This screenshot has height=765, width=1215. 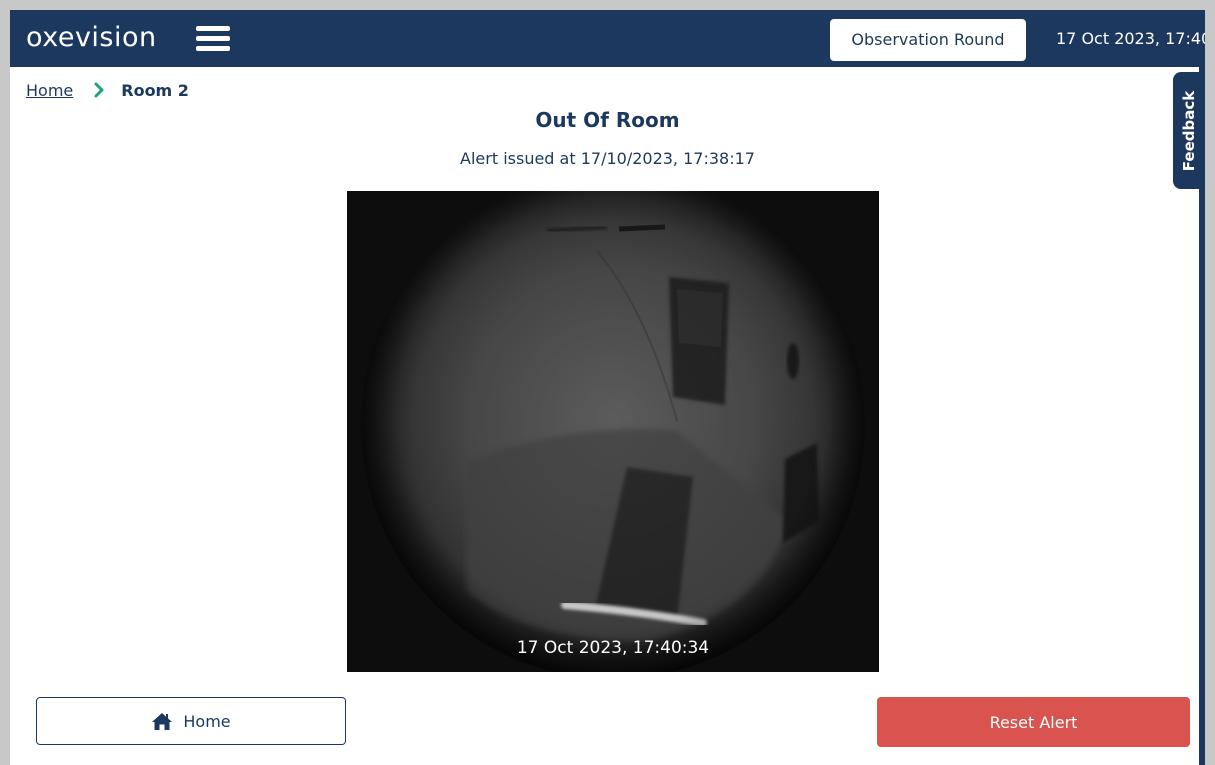 I want to click on app-logo: oxevision, so click(x=91, y=38).